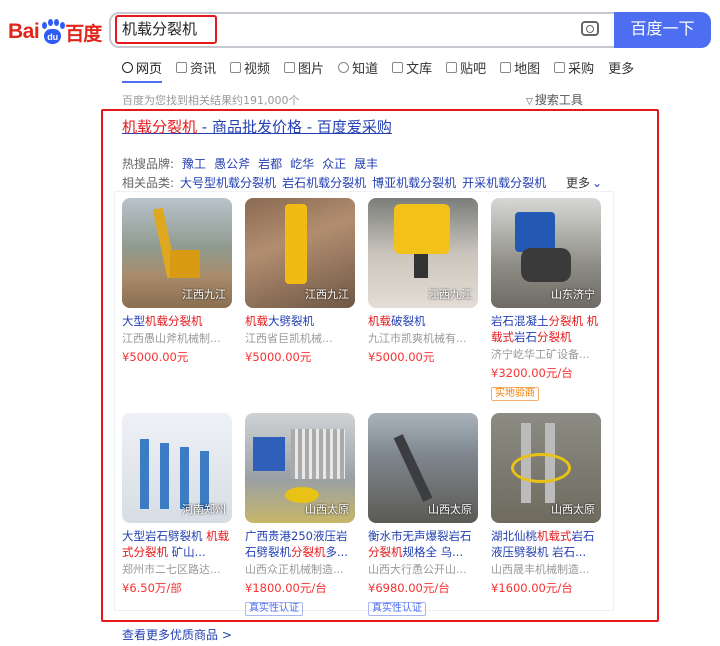 Image resolution: width=720 pixels, height=646 pixels. Describe the element at coordinates (452, 67) in the screenshot. I see `forum-icon` at that location.